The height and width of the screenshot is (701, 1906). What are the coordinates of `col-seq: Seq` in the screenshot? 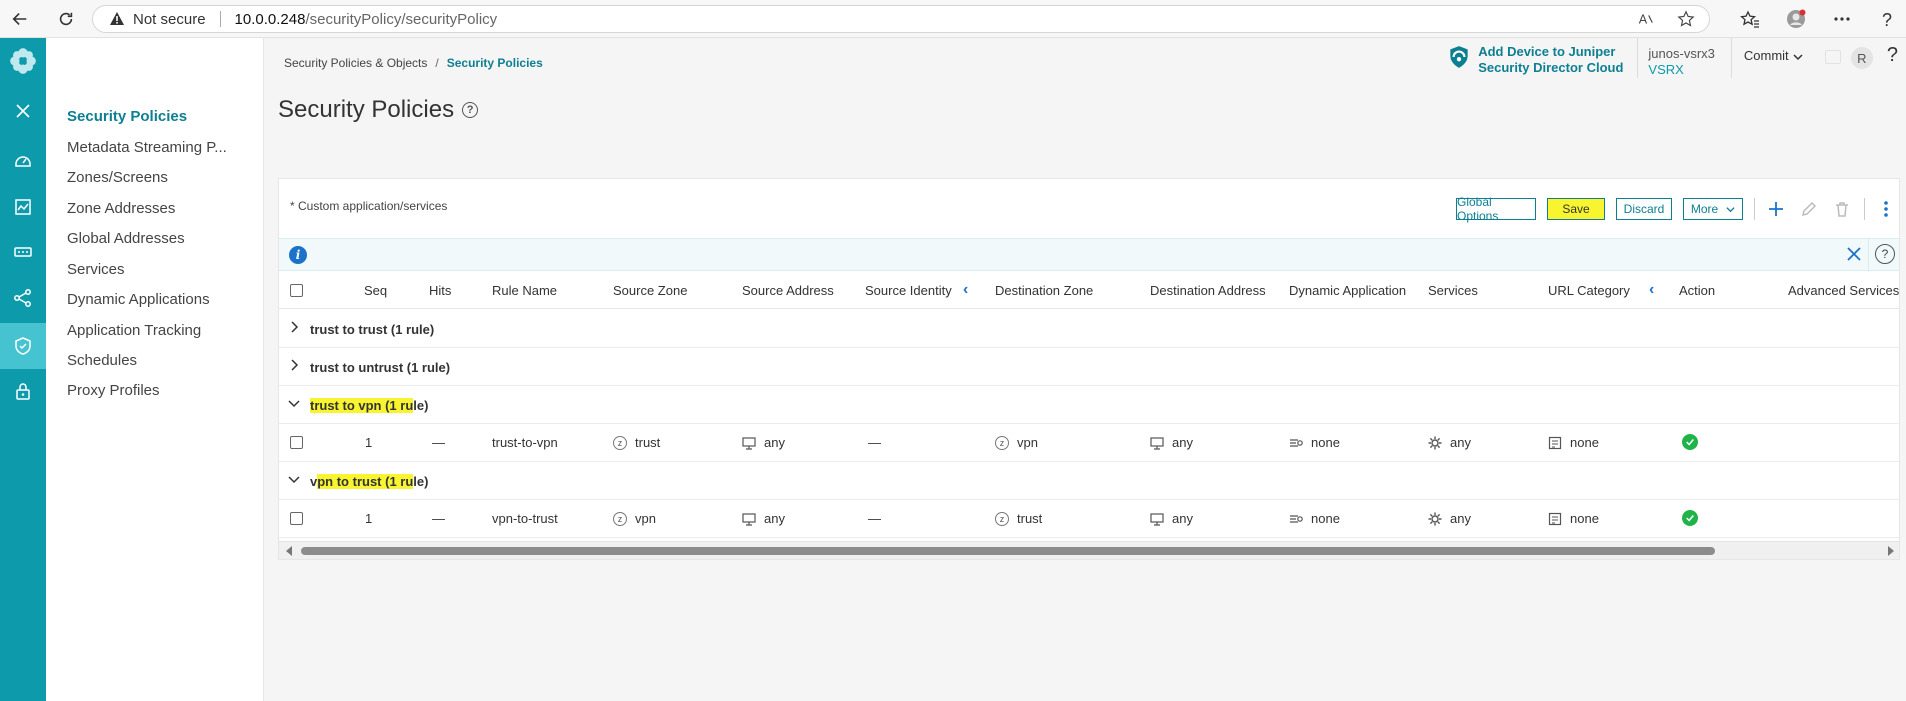 It's located at (375, 290).